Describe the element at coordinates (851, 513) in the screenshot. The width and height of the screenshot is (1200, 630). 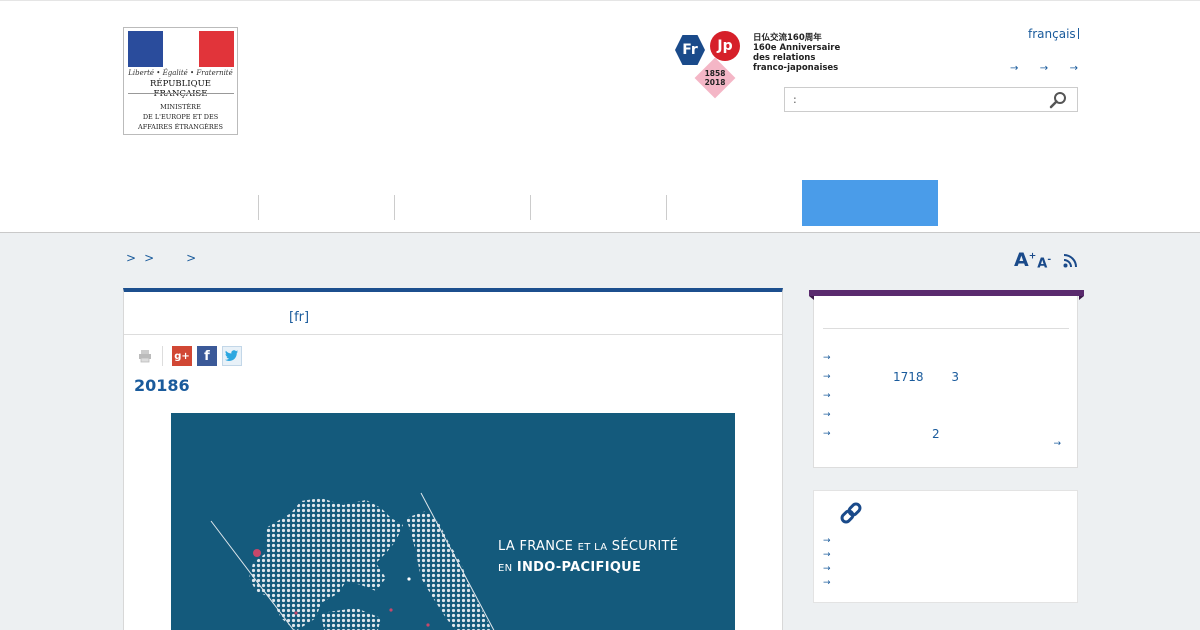
I see `link-icon` at that location.